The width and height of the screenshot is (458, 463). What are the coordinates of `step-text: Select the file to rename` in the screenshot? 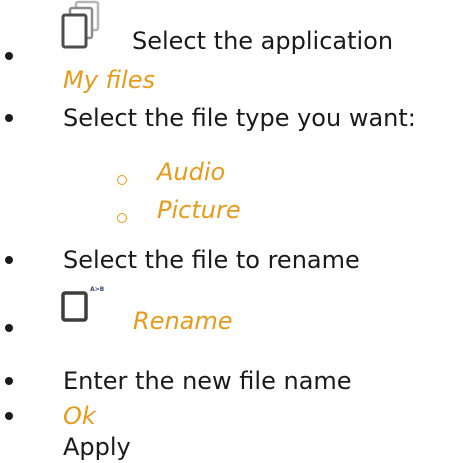 It's located at (211, 260).